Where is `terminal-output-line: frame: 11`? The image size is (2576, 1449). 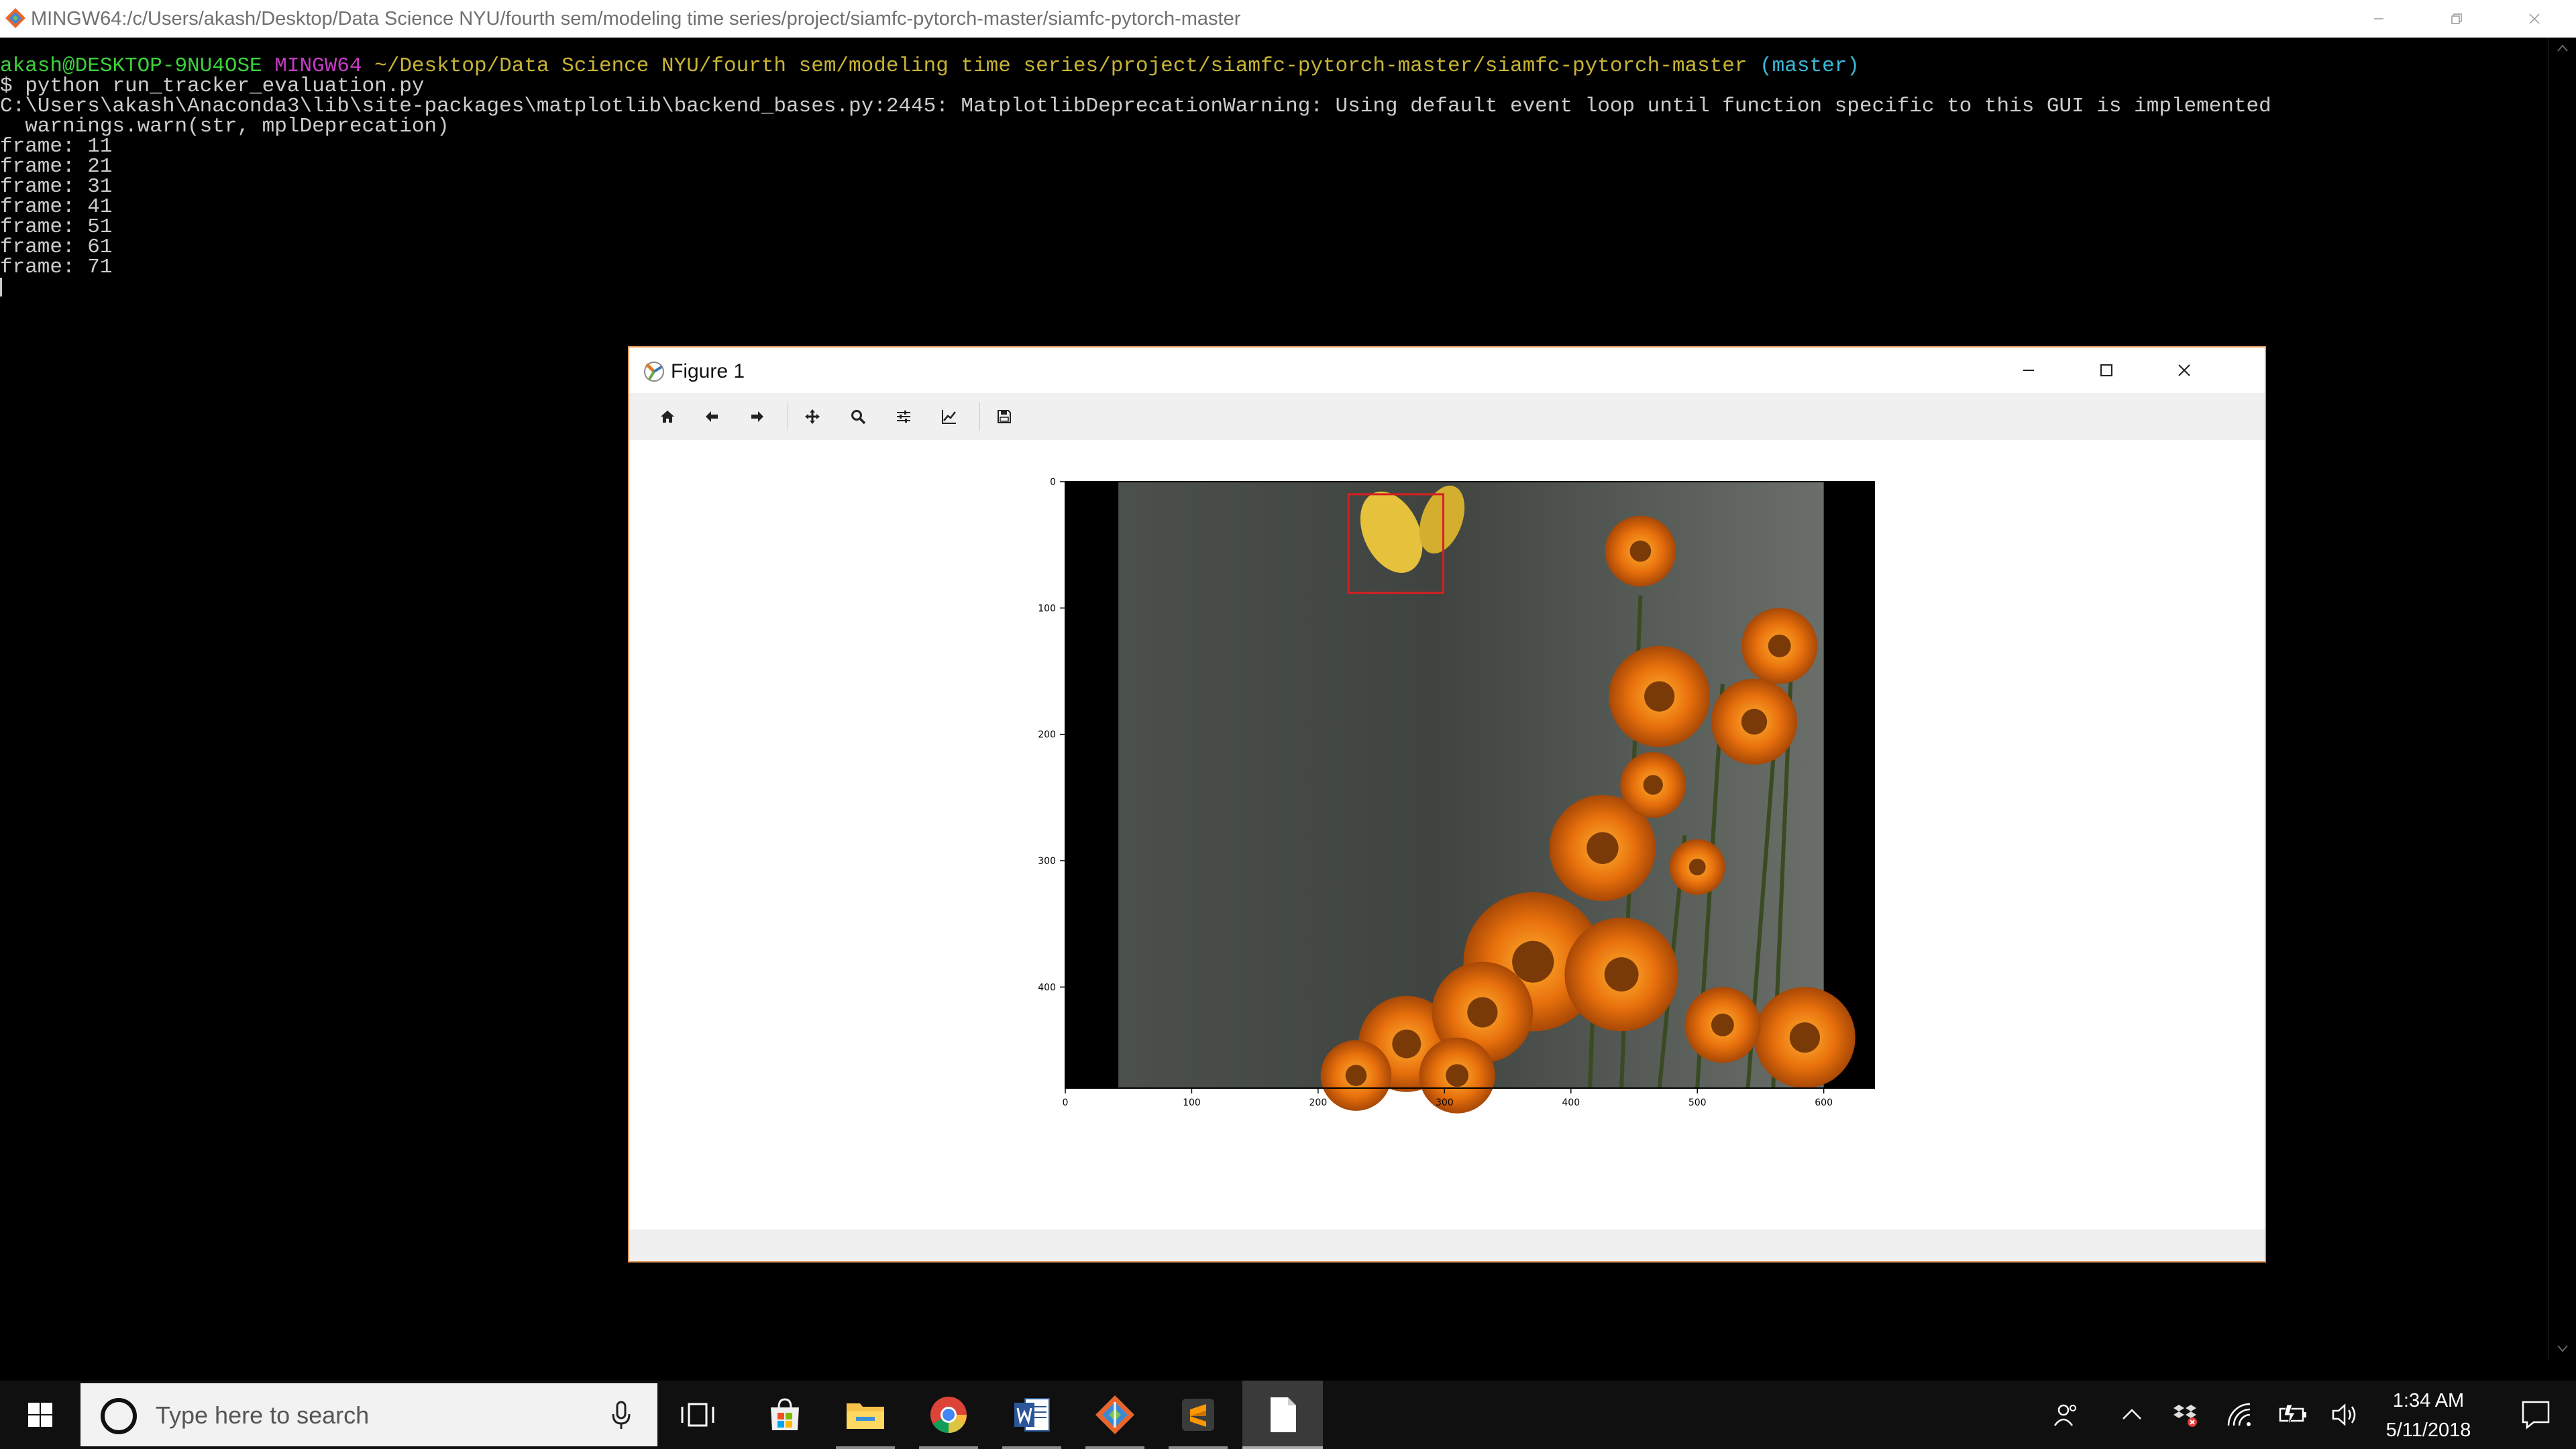 terminal-output-line: frame: 11 is located at coordinates (56, 146).